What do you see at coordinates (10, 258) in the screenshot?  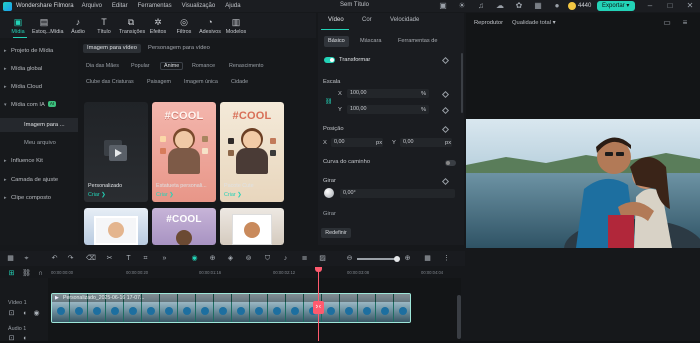 I see `layout-icon: ▦` at bounding box center [10, 258].